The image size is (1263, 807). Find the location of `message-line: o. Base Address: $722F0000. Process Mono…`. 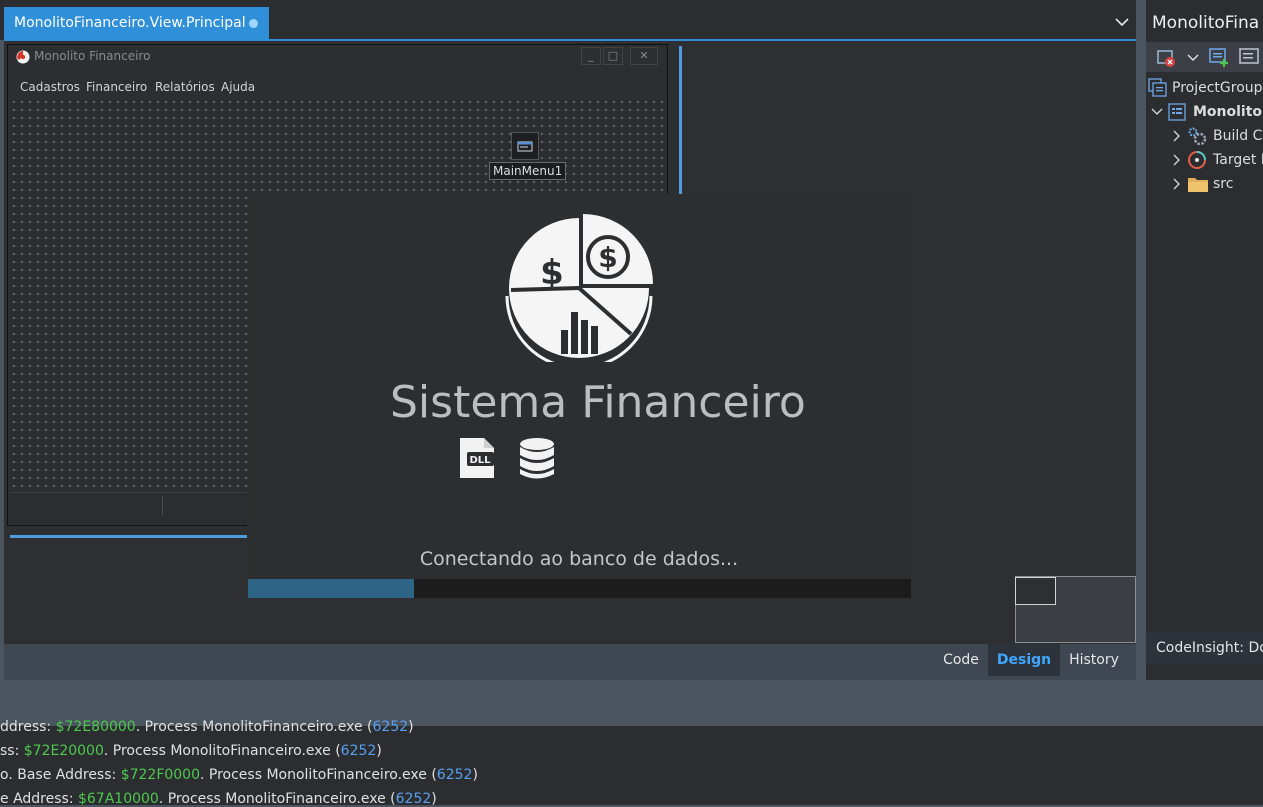

message-line: o. Base Address: $722F0000. Process Mono… is located at coordinates (239, 775).